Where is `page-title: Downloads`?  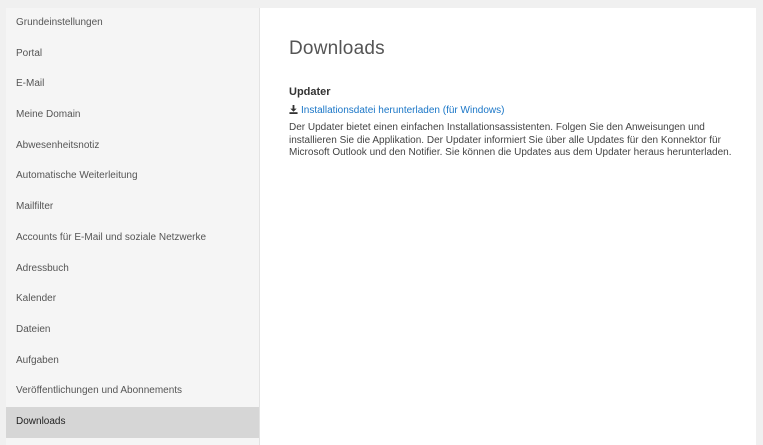 page-title: Downloads is located at coordinates (337, 48).